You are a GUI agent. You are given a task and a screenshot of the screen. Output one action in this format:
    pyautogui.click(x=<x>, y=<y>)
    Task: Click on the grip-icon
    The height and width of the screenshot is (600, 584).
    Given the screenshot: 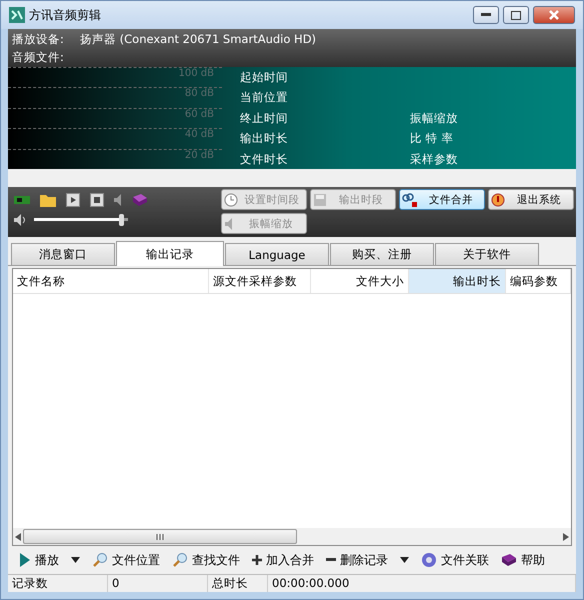 What is the action you would take?
    pyautogui.click(x=160, y=537)
    